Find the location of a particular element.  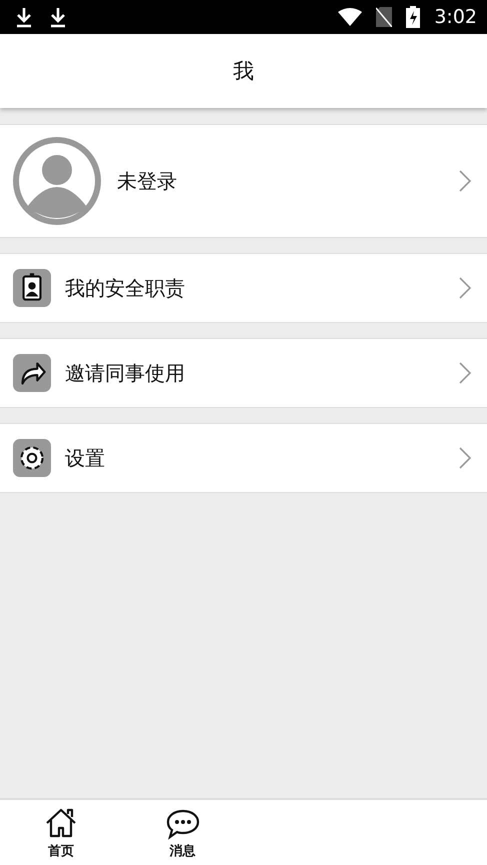

menu-item: 设置 is located at coordinates (243, 458).